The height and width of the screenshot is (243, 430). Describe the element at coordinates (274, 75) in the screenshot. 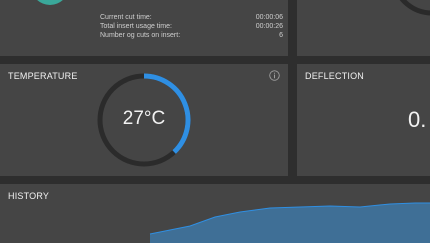

I see `info-icon` at that location.